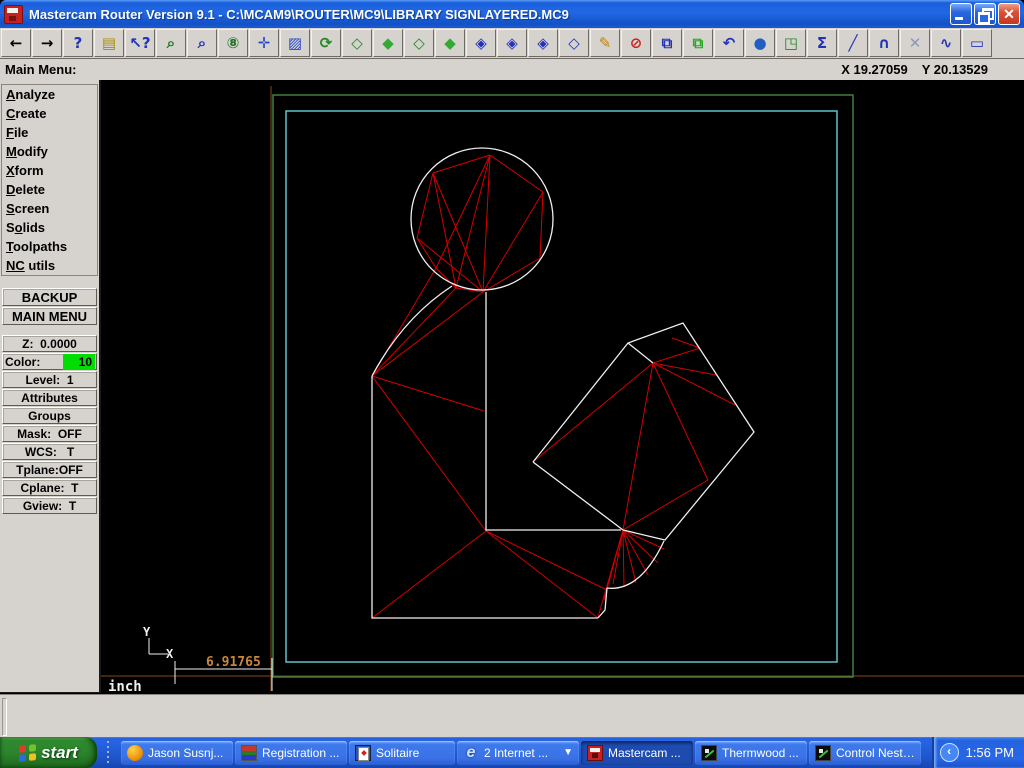  I want to click on repaint-button: ▨, so click(295, 43).